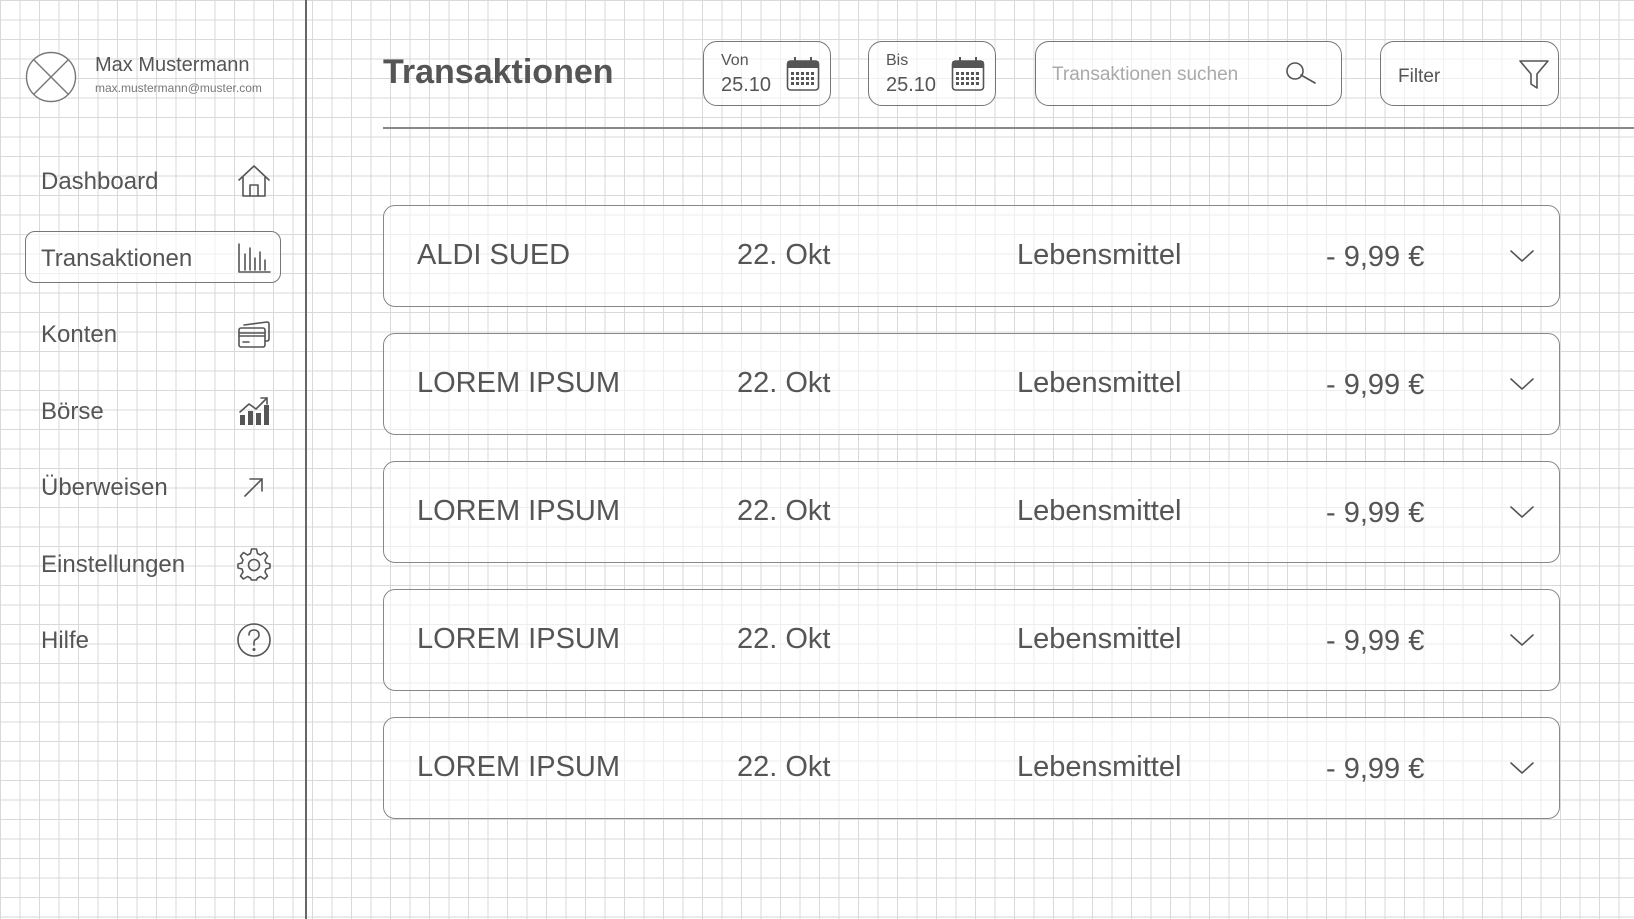  What do you see at coordinates (1167, 75) in the screenshot?
I see `search-input` at bounding box center [1167, 75].